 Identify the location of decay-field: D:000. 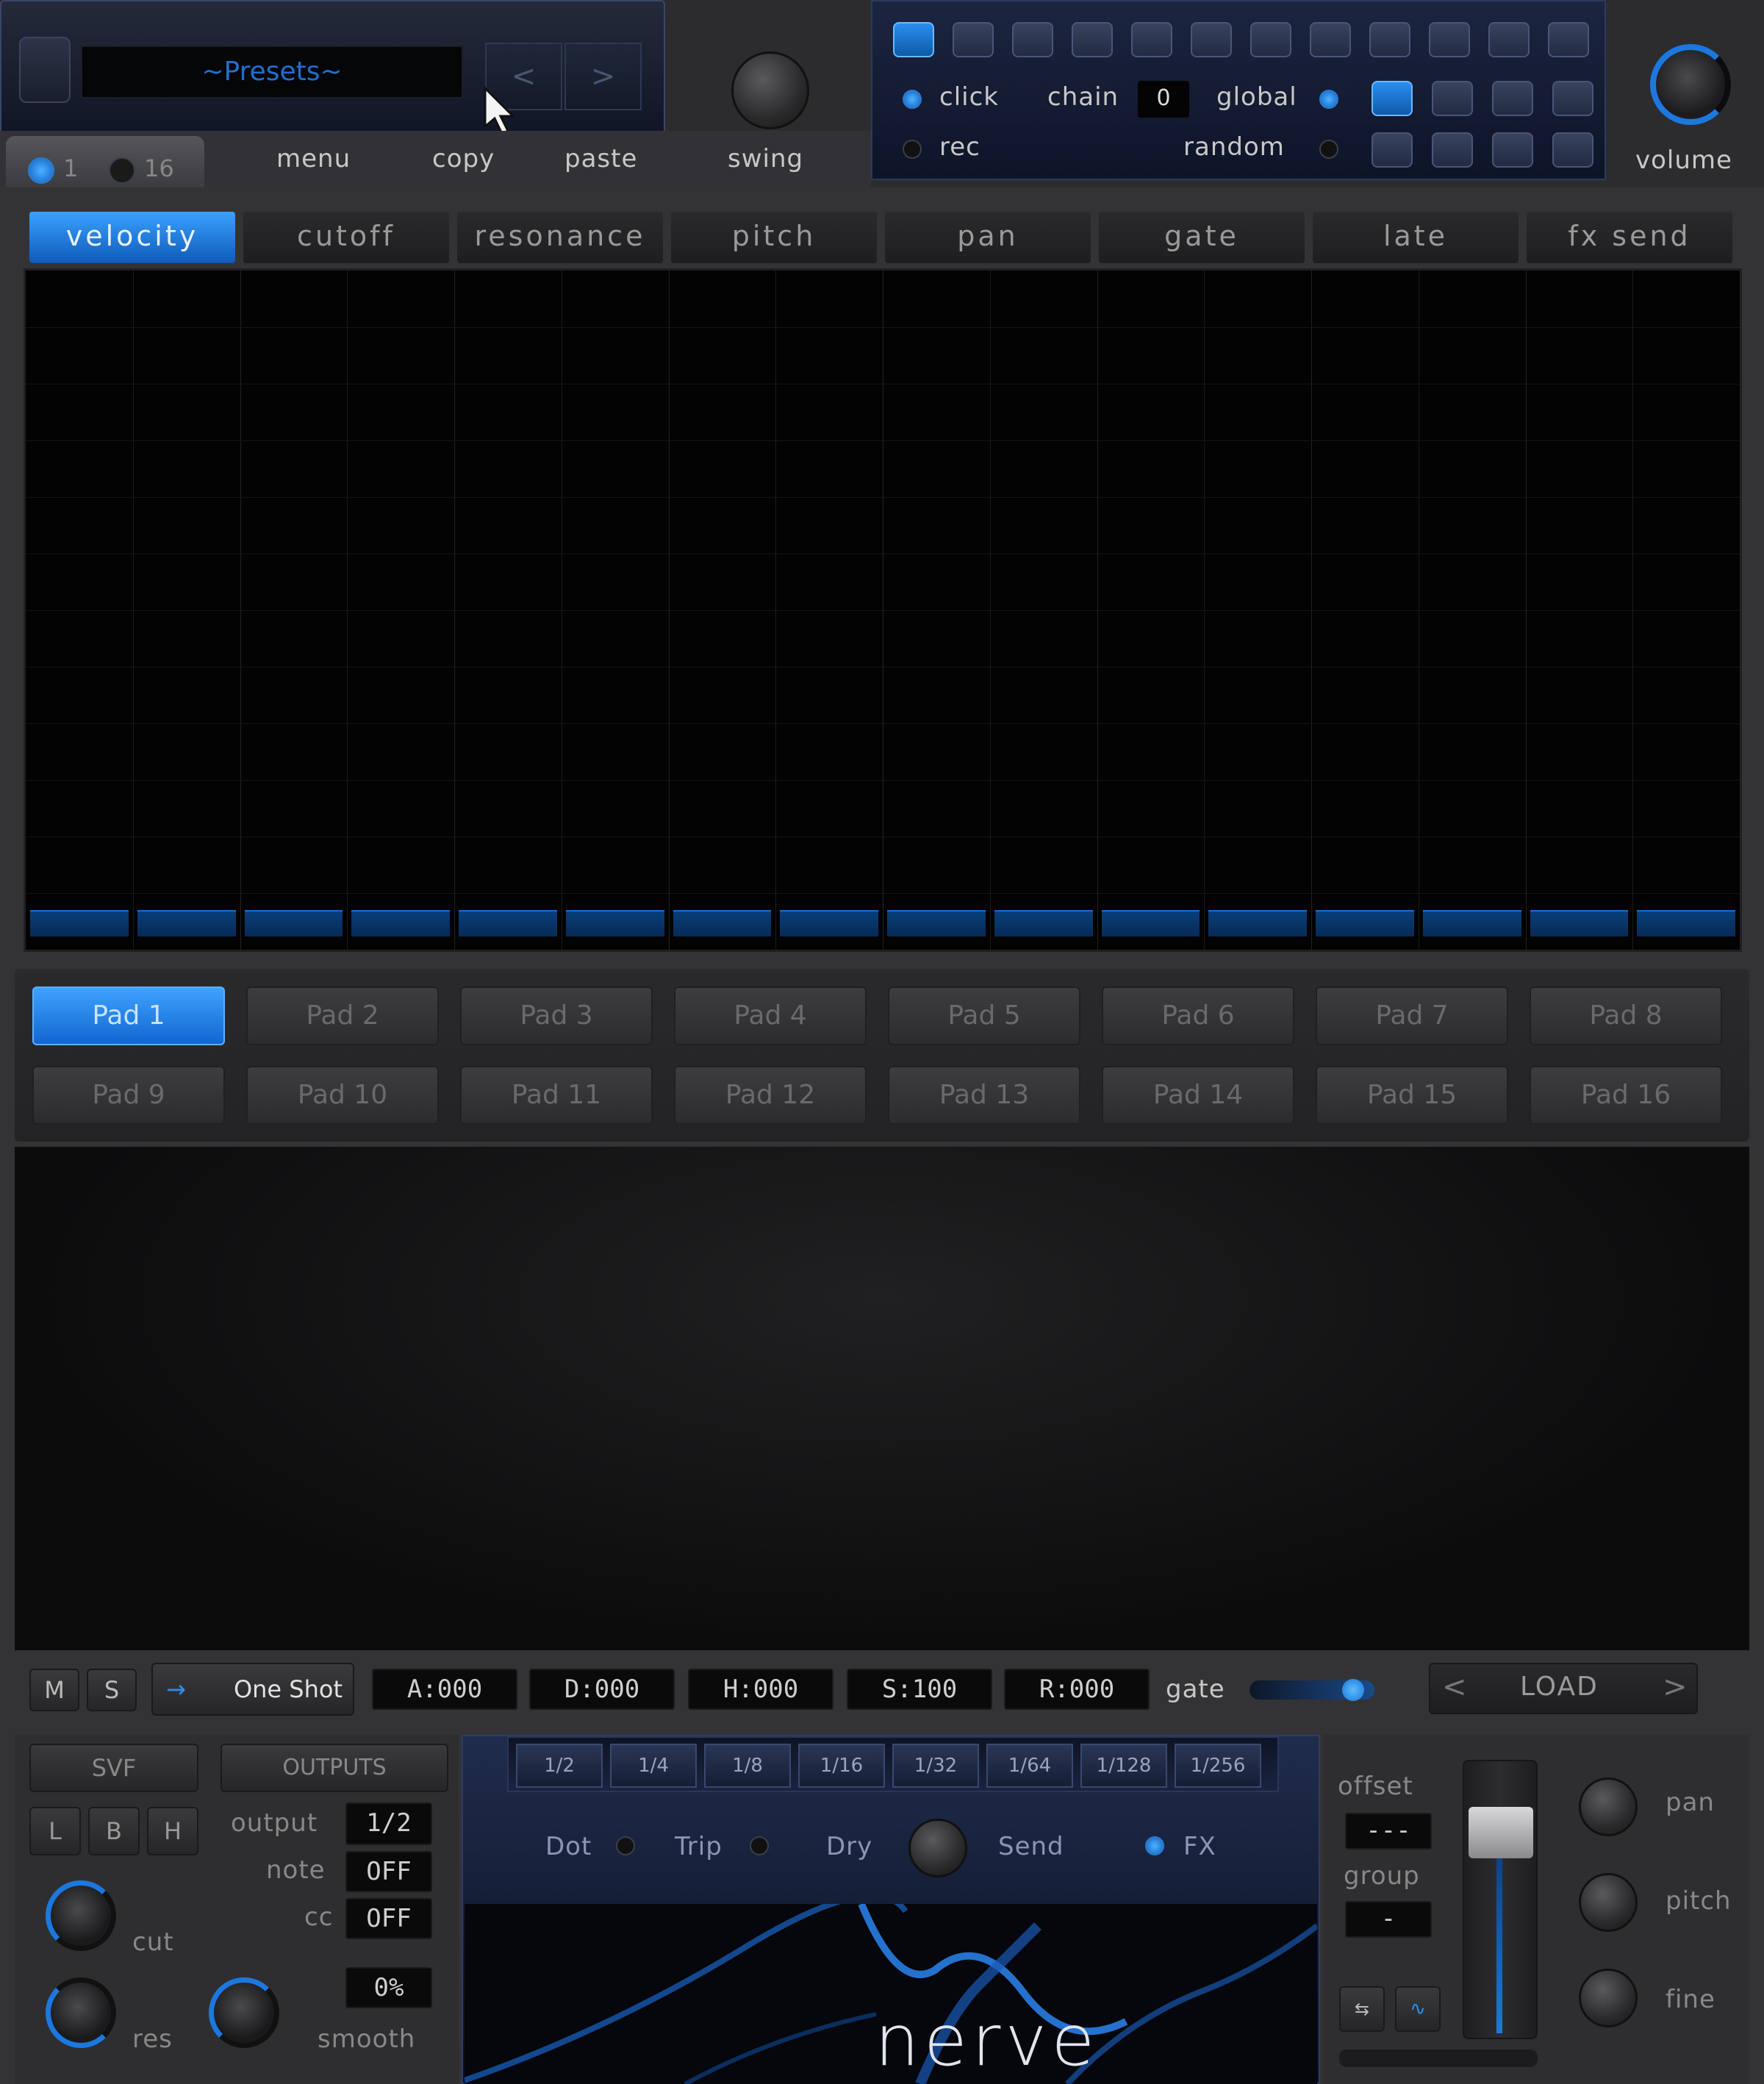
(602, 1690).